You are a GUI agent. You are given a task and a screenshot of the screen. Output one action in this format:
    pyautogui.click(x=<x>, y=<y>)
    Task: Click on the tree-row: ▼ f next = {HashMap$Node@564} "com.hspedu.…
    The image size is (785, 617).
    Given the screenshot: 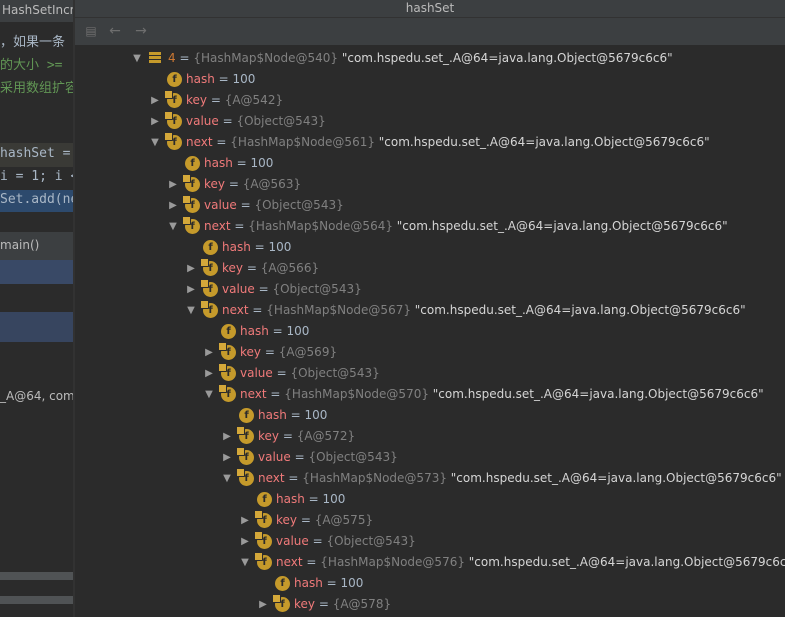 What is the action you would take?
    pyautogui.click(x=430, y=226)
    